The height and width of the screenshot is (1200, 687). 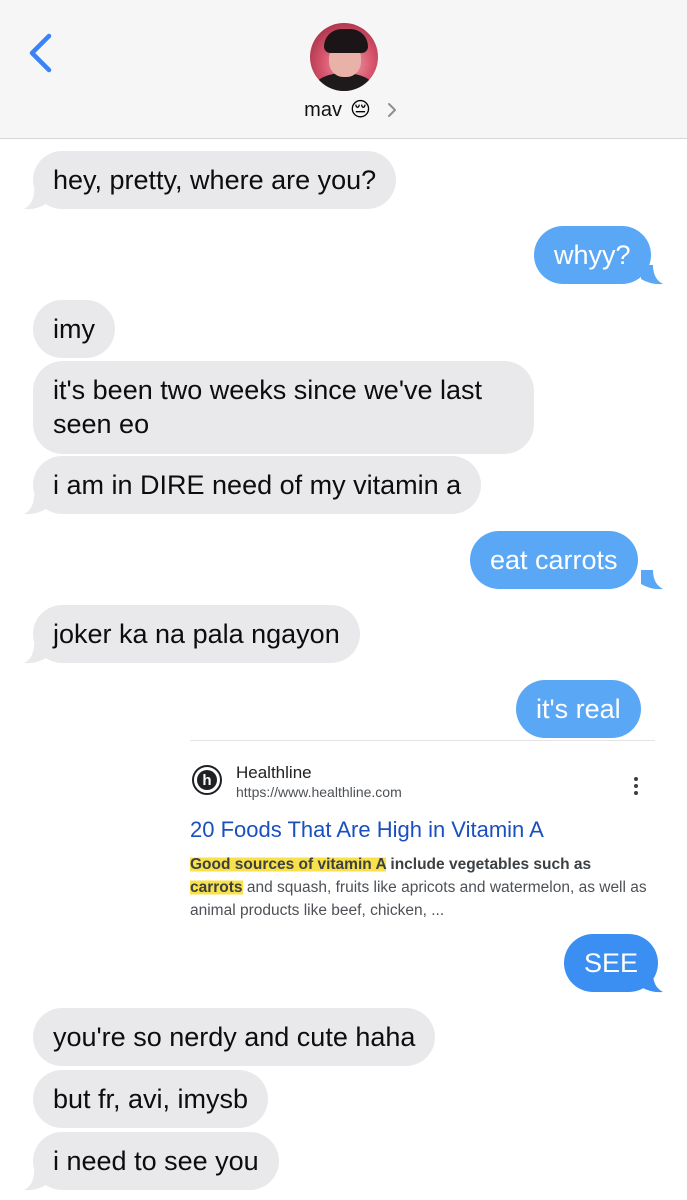 I want to click on message-text: it's real, so click(x=578, y=709).